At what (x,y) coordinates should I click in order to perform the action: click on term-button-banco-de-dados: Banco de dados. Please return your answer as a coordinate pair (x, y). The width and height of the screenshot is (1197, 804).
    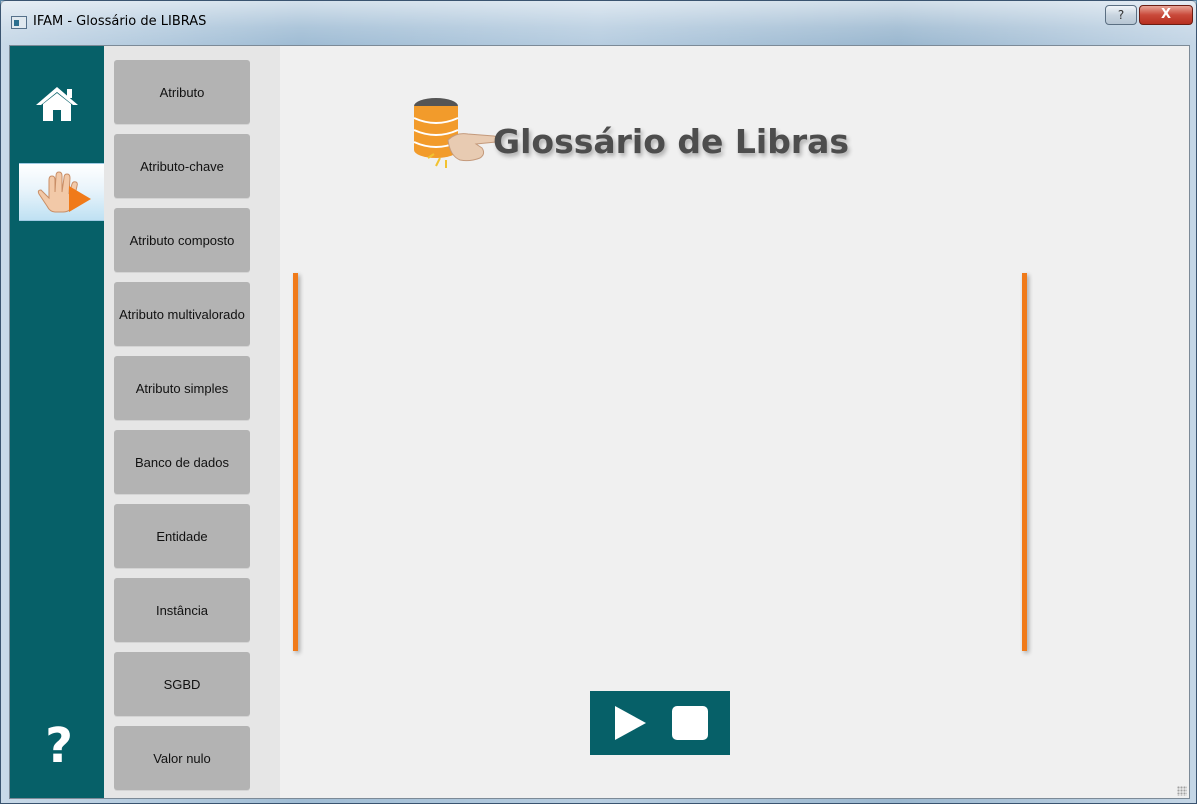
    Looking at the image, I should click on (182, 462).